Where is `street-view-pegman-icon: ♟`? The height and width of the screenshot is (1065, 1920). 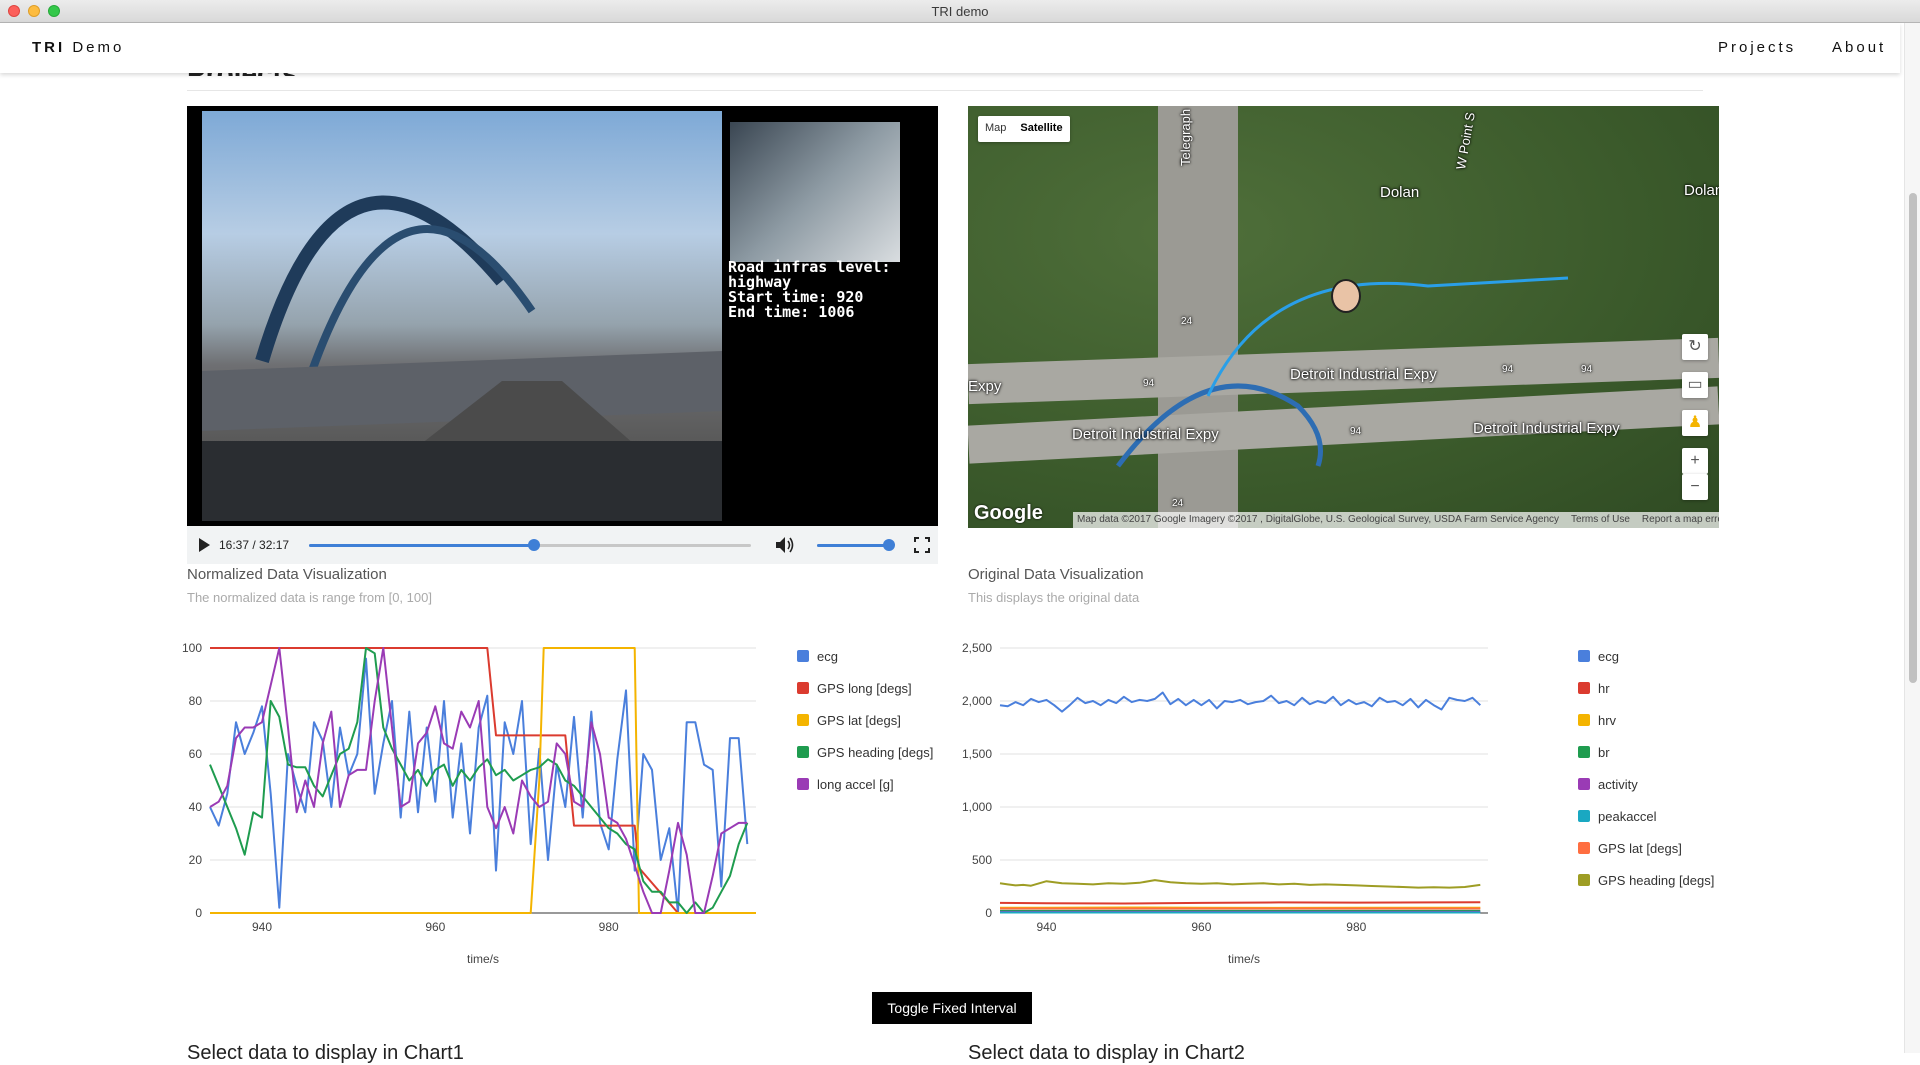
street-view-pegman-icon: ♟ is located at coordinates (1695, 423).